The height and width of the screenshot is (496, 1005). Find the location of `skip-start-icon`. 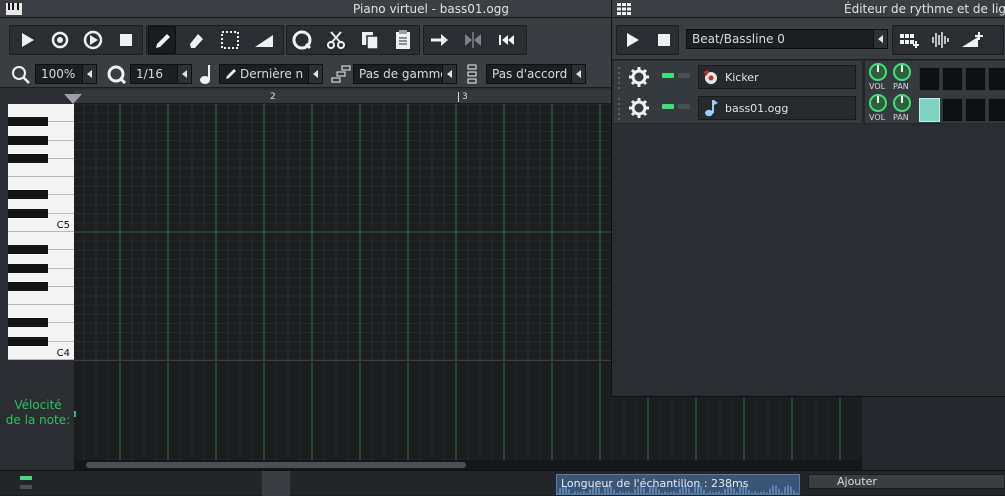

skip-start-icon is located at coordinates (506, 40).